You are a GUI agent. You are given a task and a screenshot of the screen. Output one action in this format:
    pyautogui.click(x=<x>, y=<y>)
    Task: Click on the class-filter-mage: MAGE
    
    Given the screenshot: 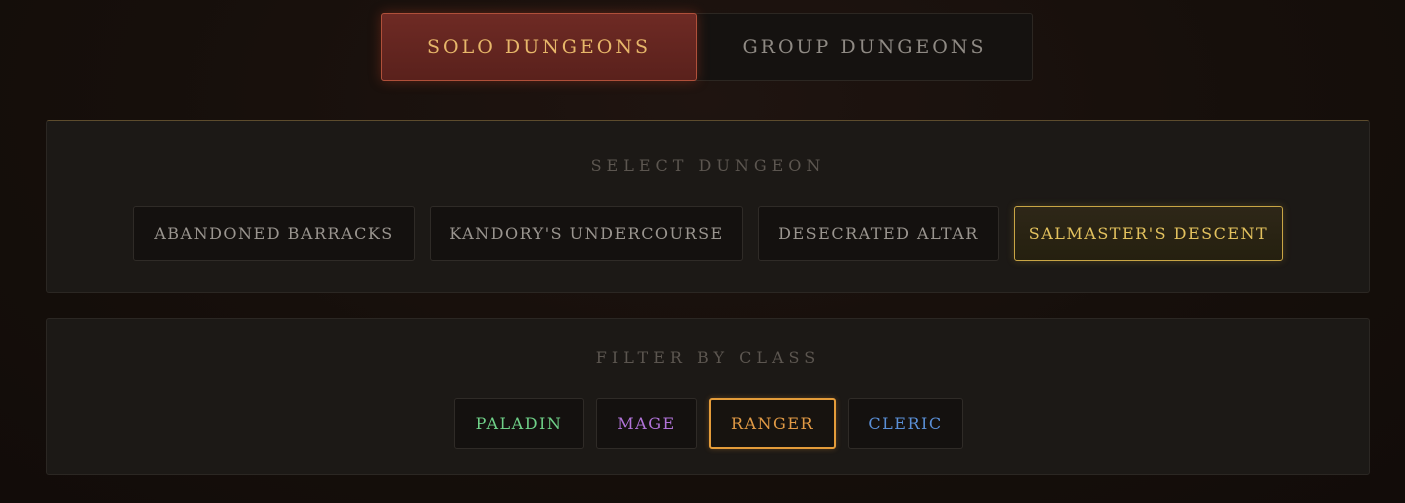 What is the action you would take?
    pyautogui.click(x=646, y=423)
    